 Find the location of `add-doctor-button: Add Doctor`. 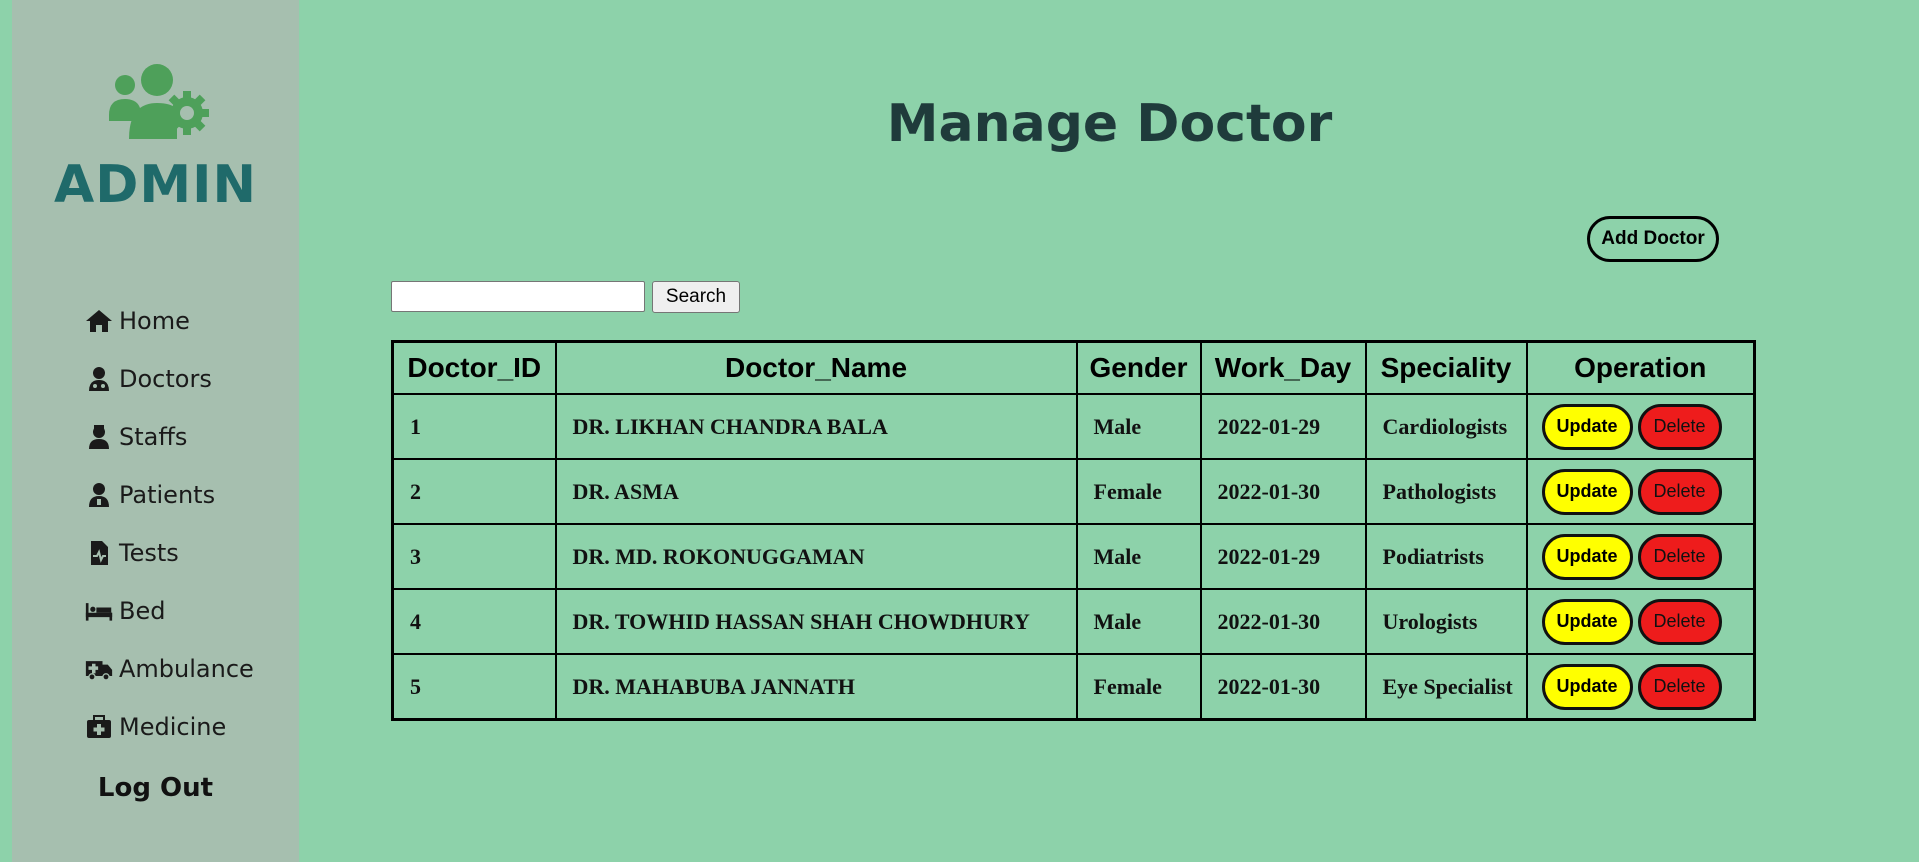

add-doctor-button: Add Doctor is located at coordinates (1653, 239).